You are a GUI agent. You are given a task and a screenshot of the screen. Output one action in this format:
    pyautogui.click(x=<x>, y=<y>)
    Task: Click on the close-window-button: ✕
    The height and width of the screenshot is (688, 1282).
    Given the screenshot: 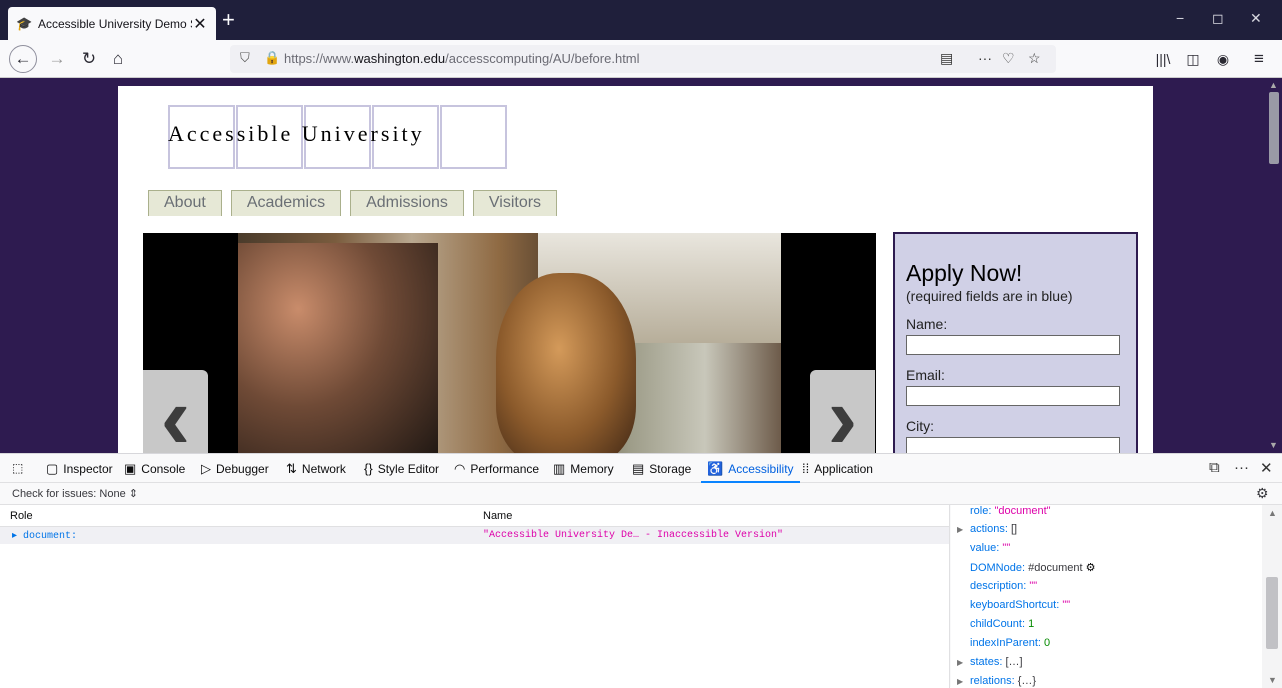 What is the action you would take?
    pyautogui.click(x=1256, y=18)
    